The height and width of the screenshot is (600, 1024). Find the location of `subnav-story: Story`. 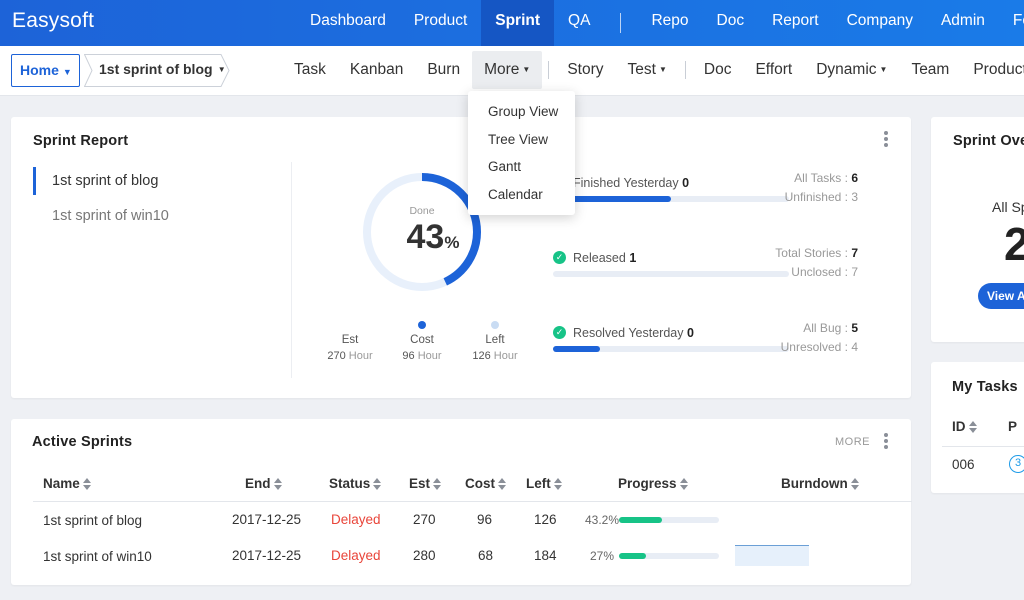

subnav-story: Story is located at coordinates (585, 70).